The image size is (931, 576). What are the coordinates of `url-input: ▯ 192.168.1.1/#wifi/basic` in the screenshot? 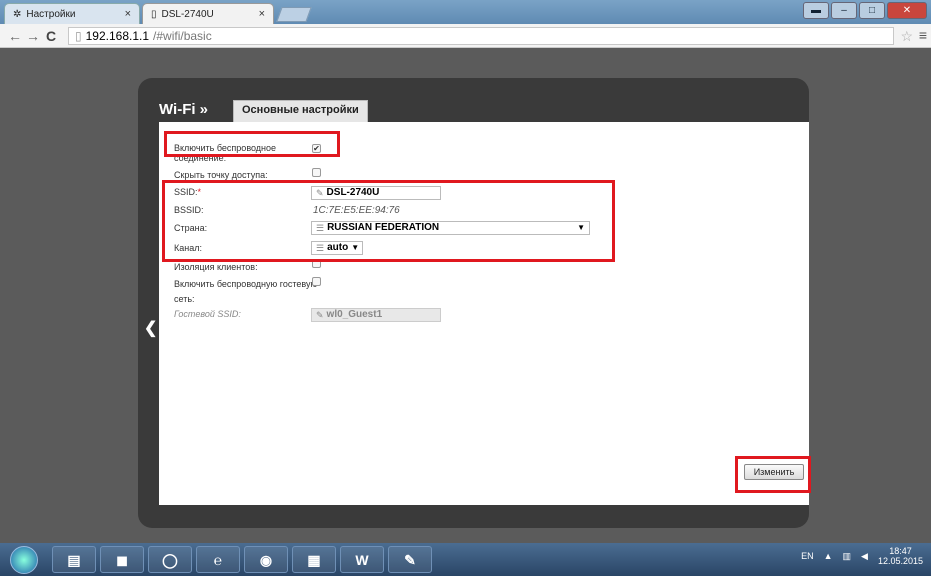 It's located at (481, 36).